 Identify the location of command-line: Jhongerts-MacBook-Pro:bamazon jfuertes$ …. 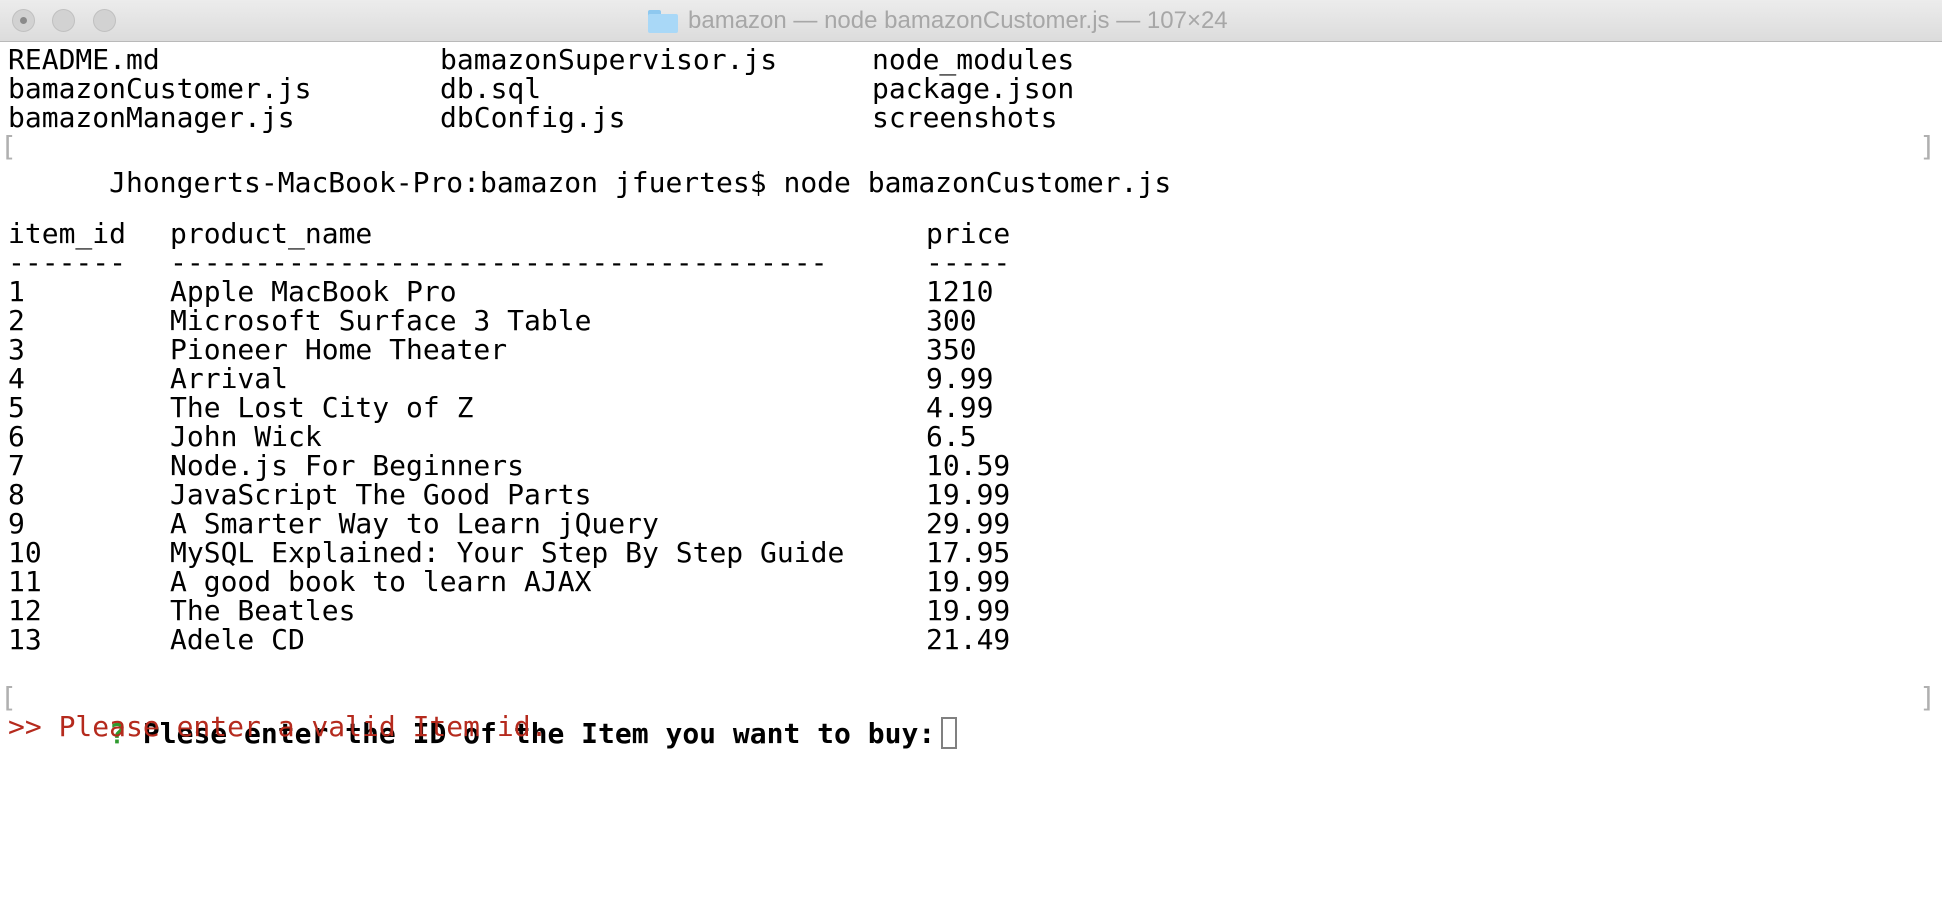
(589, 164).